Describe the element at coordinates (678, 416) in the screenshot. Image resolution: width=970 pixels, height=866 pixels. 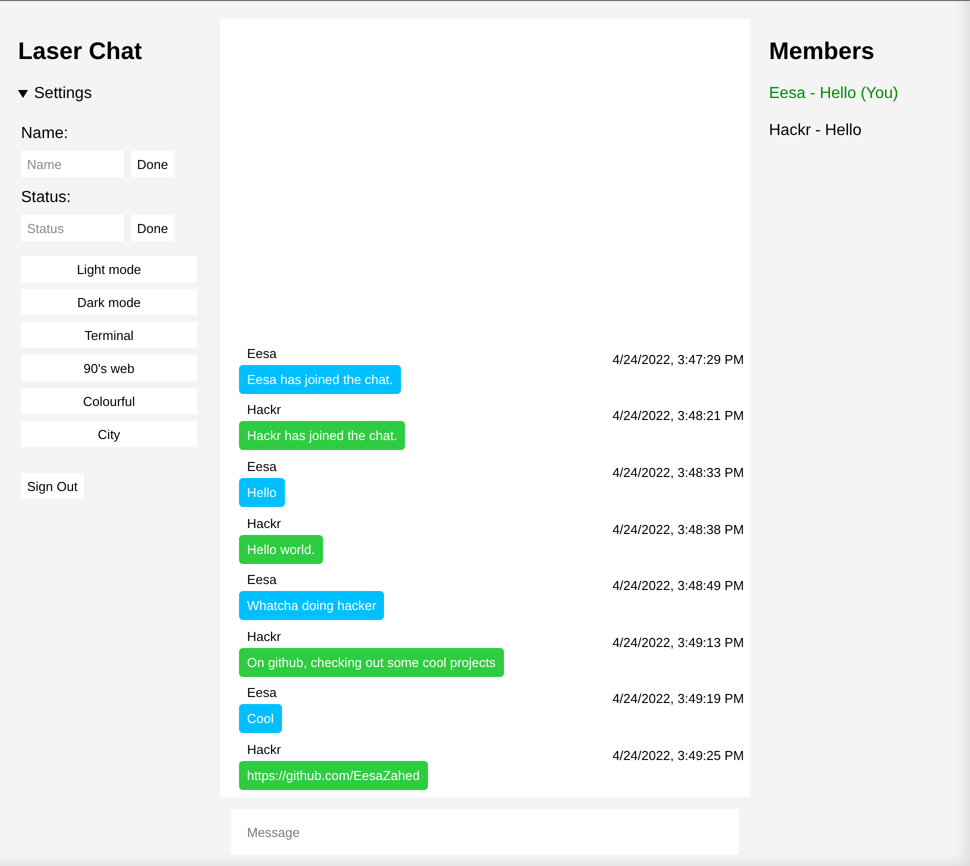
I see `message-time: 4/24/2022, 3:48:21 PM` at that location.